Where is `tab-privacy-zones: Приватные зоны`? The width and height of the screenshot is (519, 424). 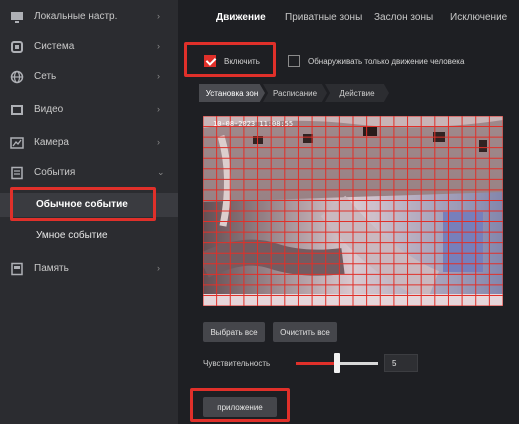 tab-privacy-zones: Приватные зоны is located at coordinates (323, 17).